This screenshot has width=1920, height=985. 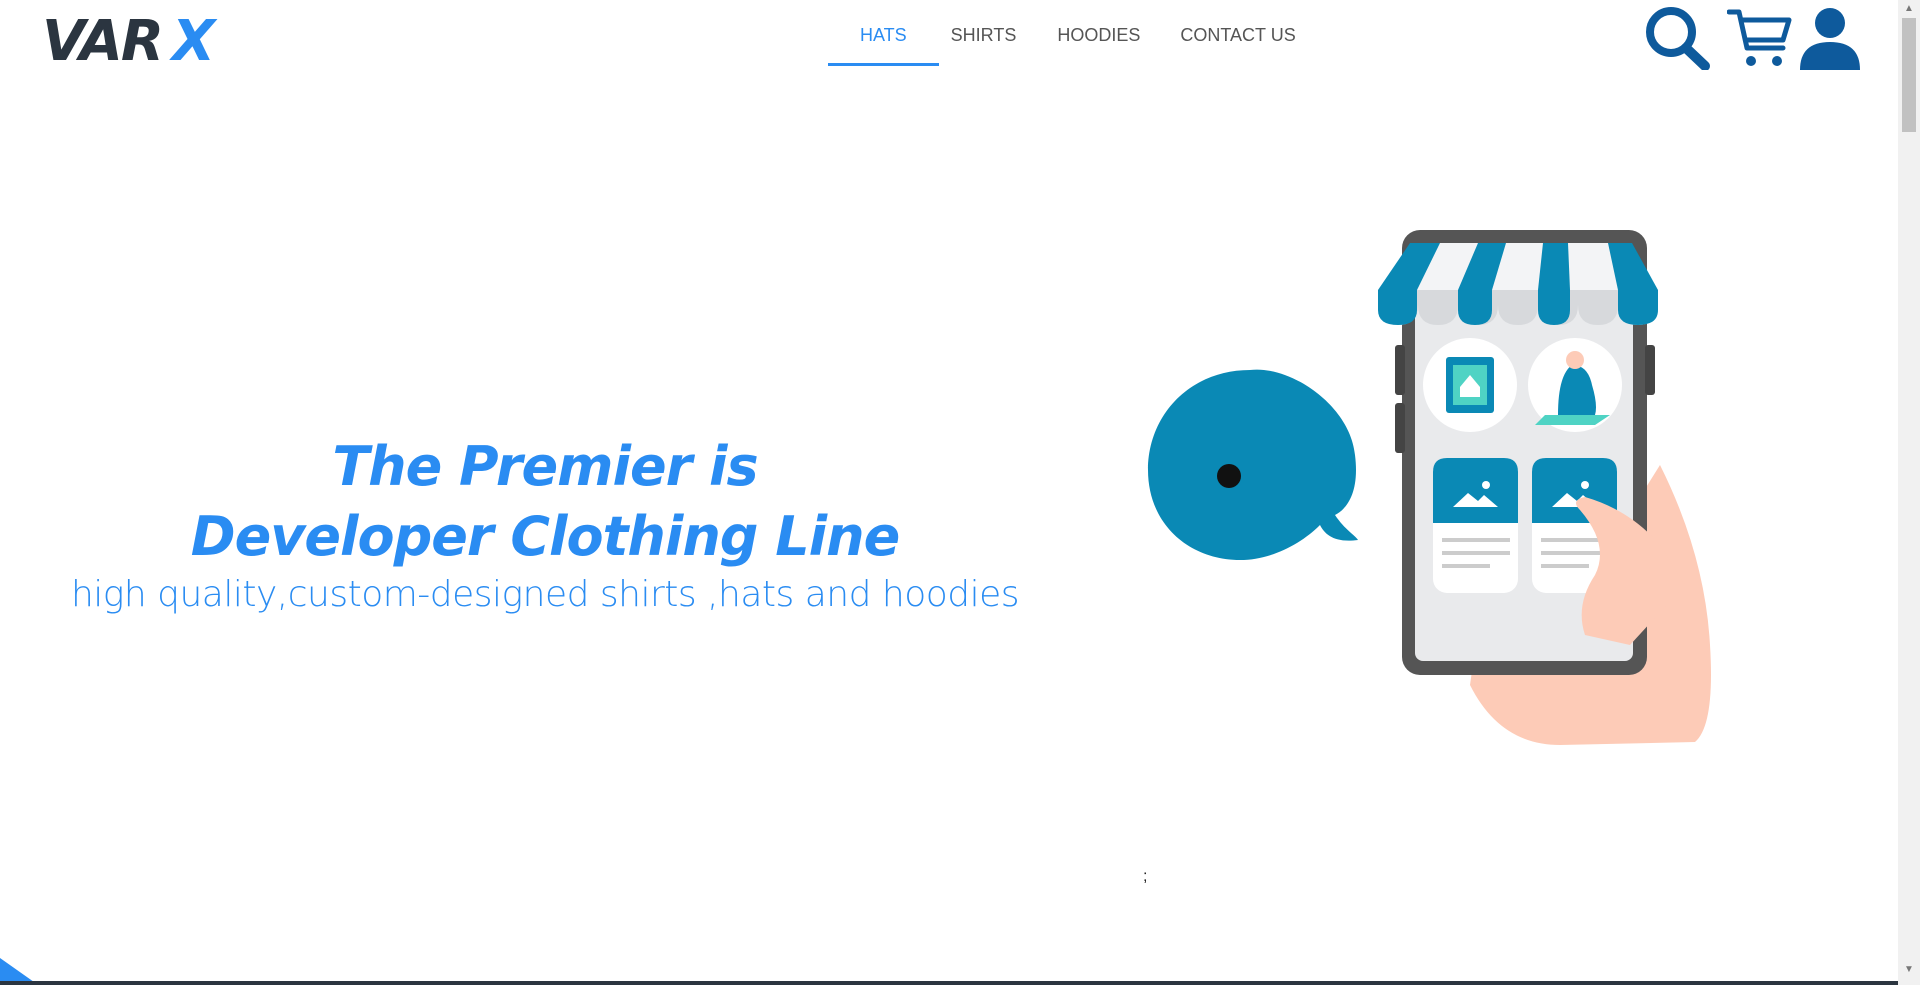 What do you see at coordinates (949, 983) in the screenshot?
I see `bottom-bar` at bounding box center [949, 983].